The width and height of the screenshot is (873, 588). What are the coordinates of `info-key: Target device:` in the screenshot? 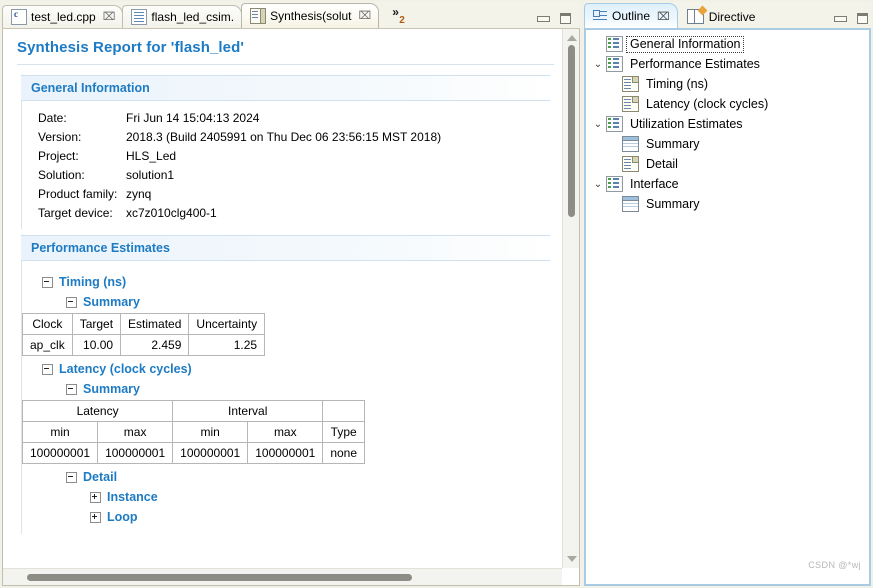 It's located at (75, 213).